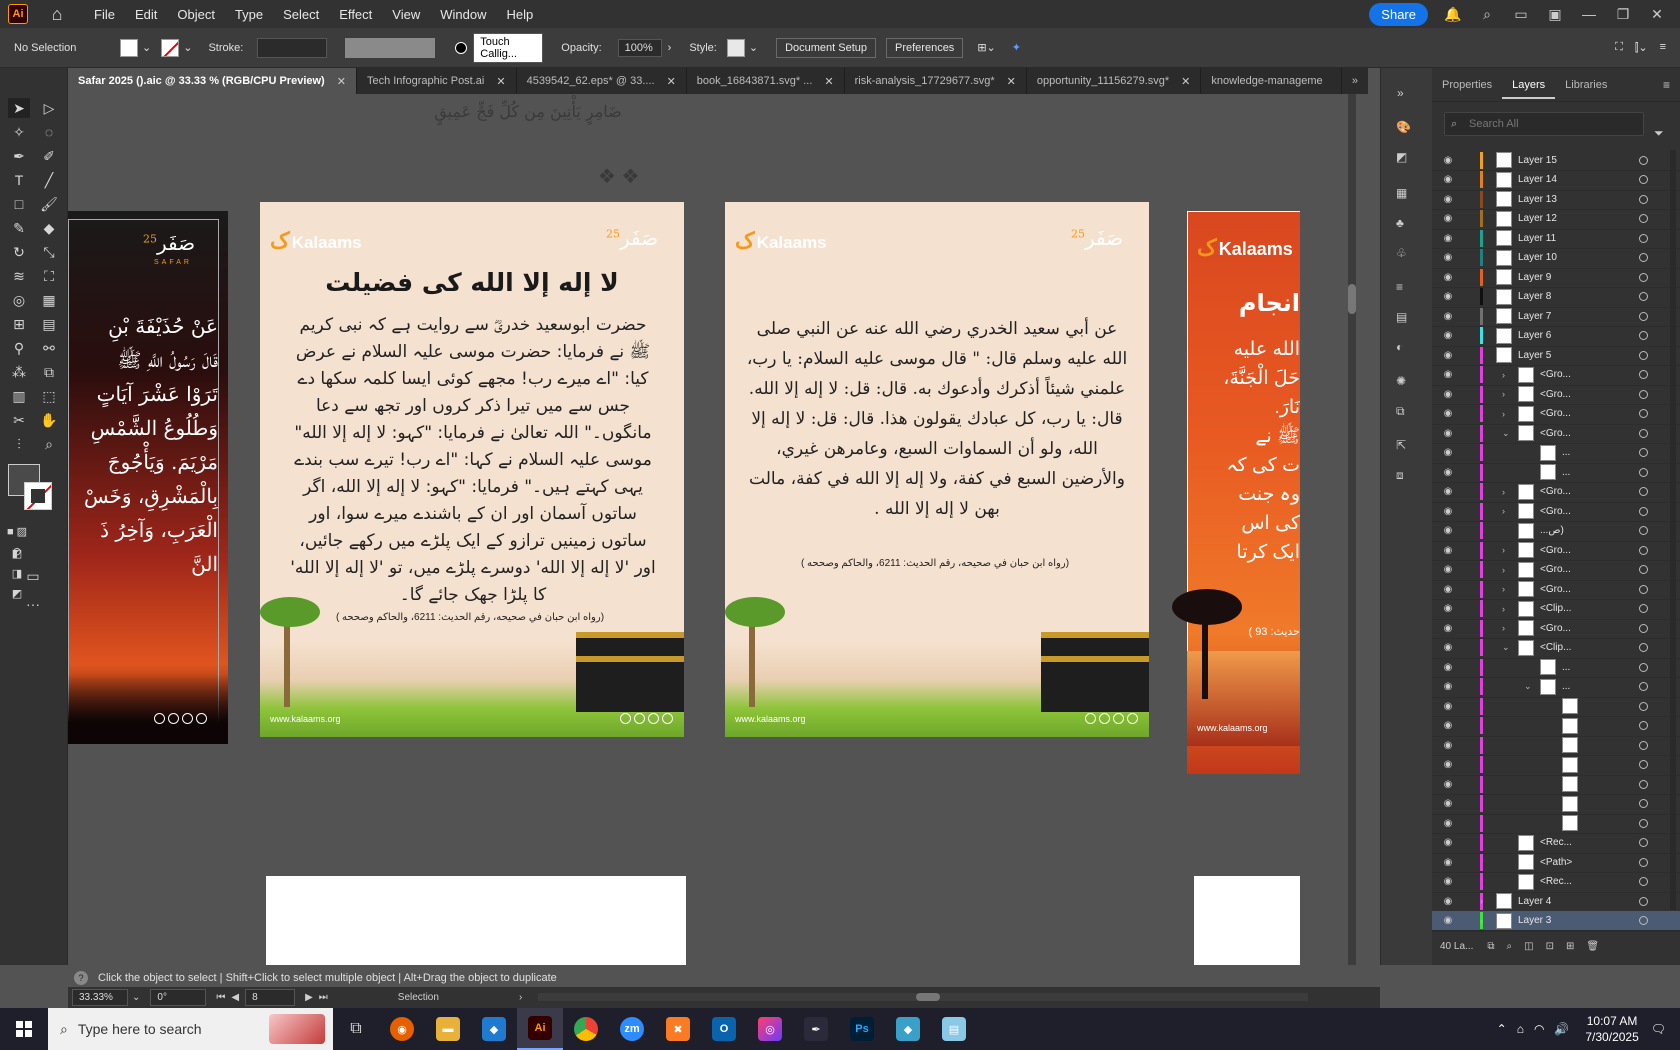 This screenshot has height=1050, width=1680. What do you see at coordinates (1399, 287) in the screenshot?
I see `stroke-panel-icon: ≡` at bounding box center [1399, 287].